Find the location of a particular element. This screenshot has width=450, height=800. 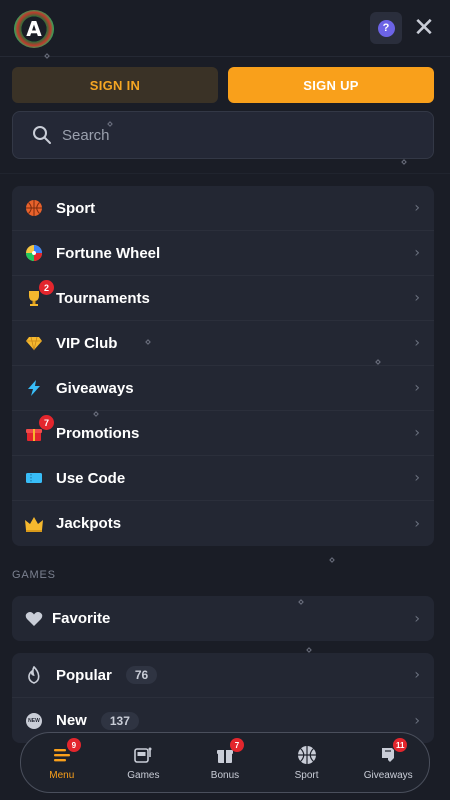

header: A ? ✕ is located at coordinates (225, 28).